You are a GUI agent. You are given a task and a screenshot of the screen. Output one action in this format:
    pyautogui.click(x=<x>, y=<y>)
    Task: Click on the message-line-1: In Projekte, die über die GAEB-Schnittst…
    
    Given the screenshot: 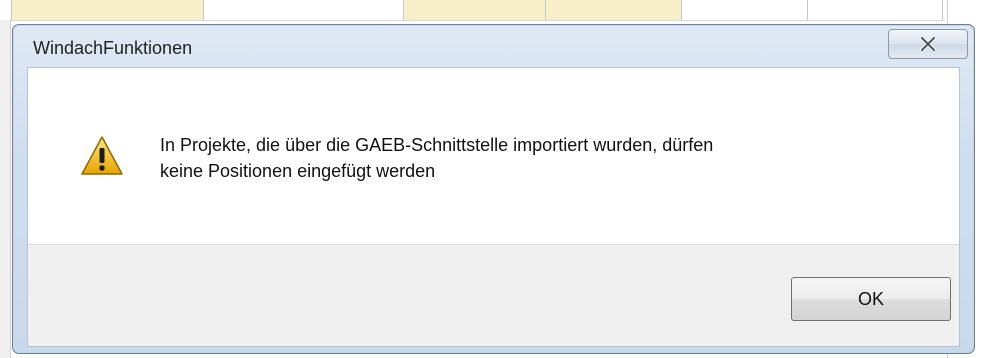 What is the action you would take?
    pyautogui.click(x=437, y=145)
    